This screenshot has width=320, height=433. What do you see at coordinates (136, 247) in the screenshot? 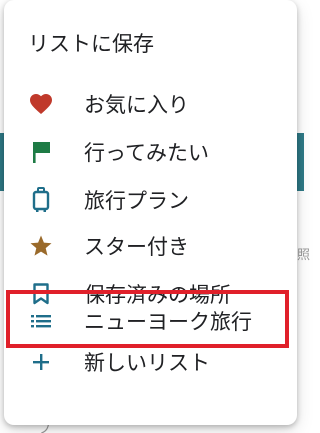
I see `list-item-label: スター付き` at bounding box center [136, 247].